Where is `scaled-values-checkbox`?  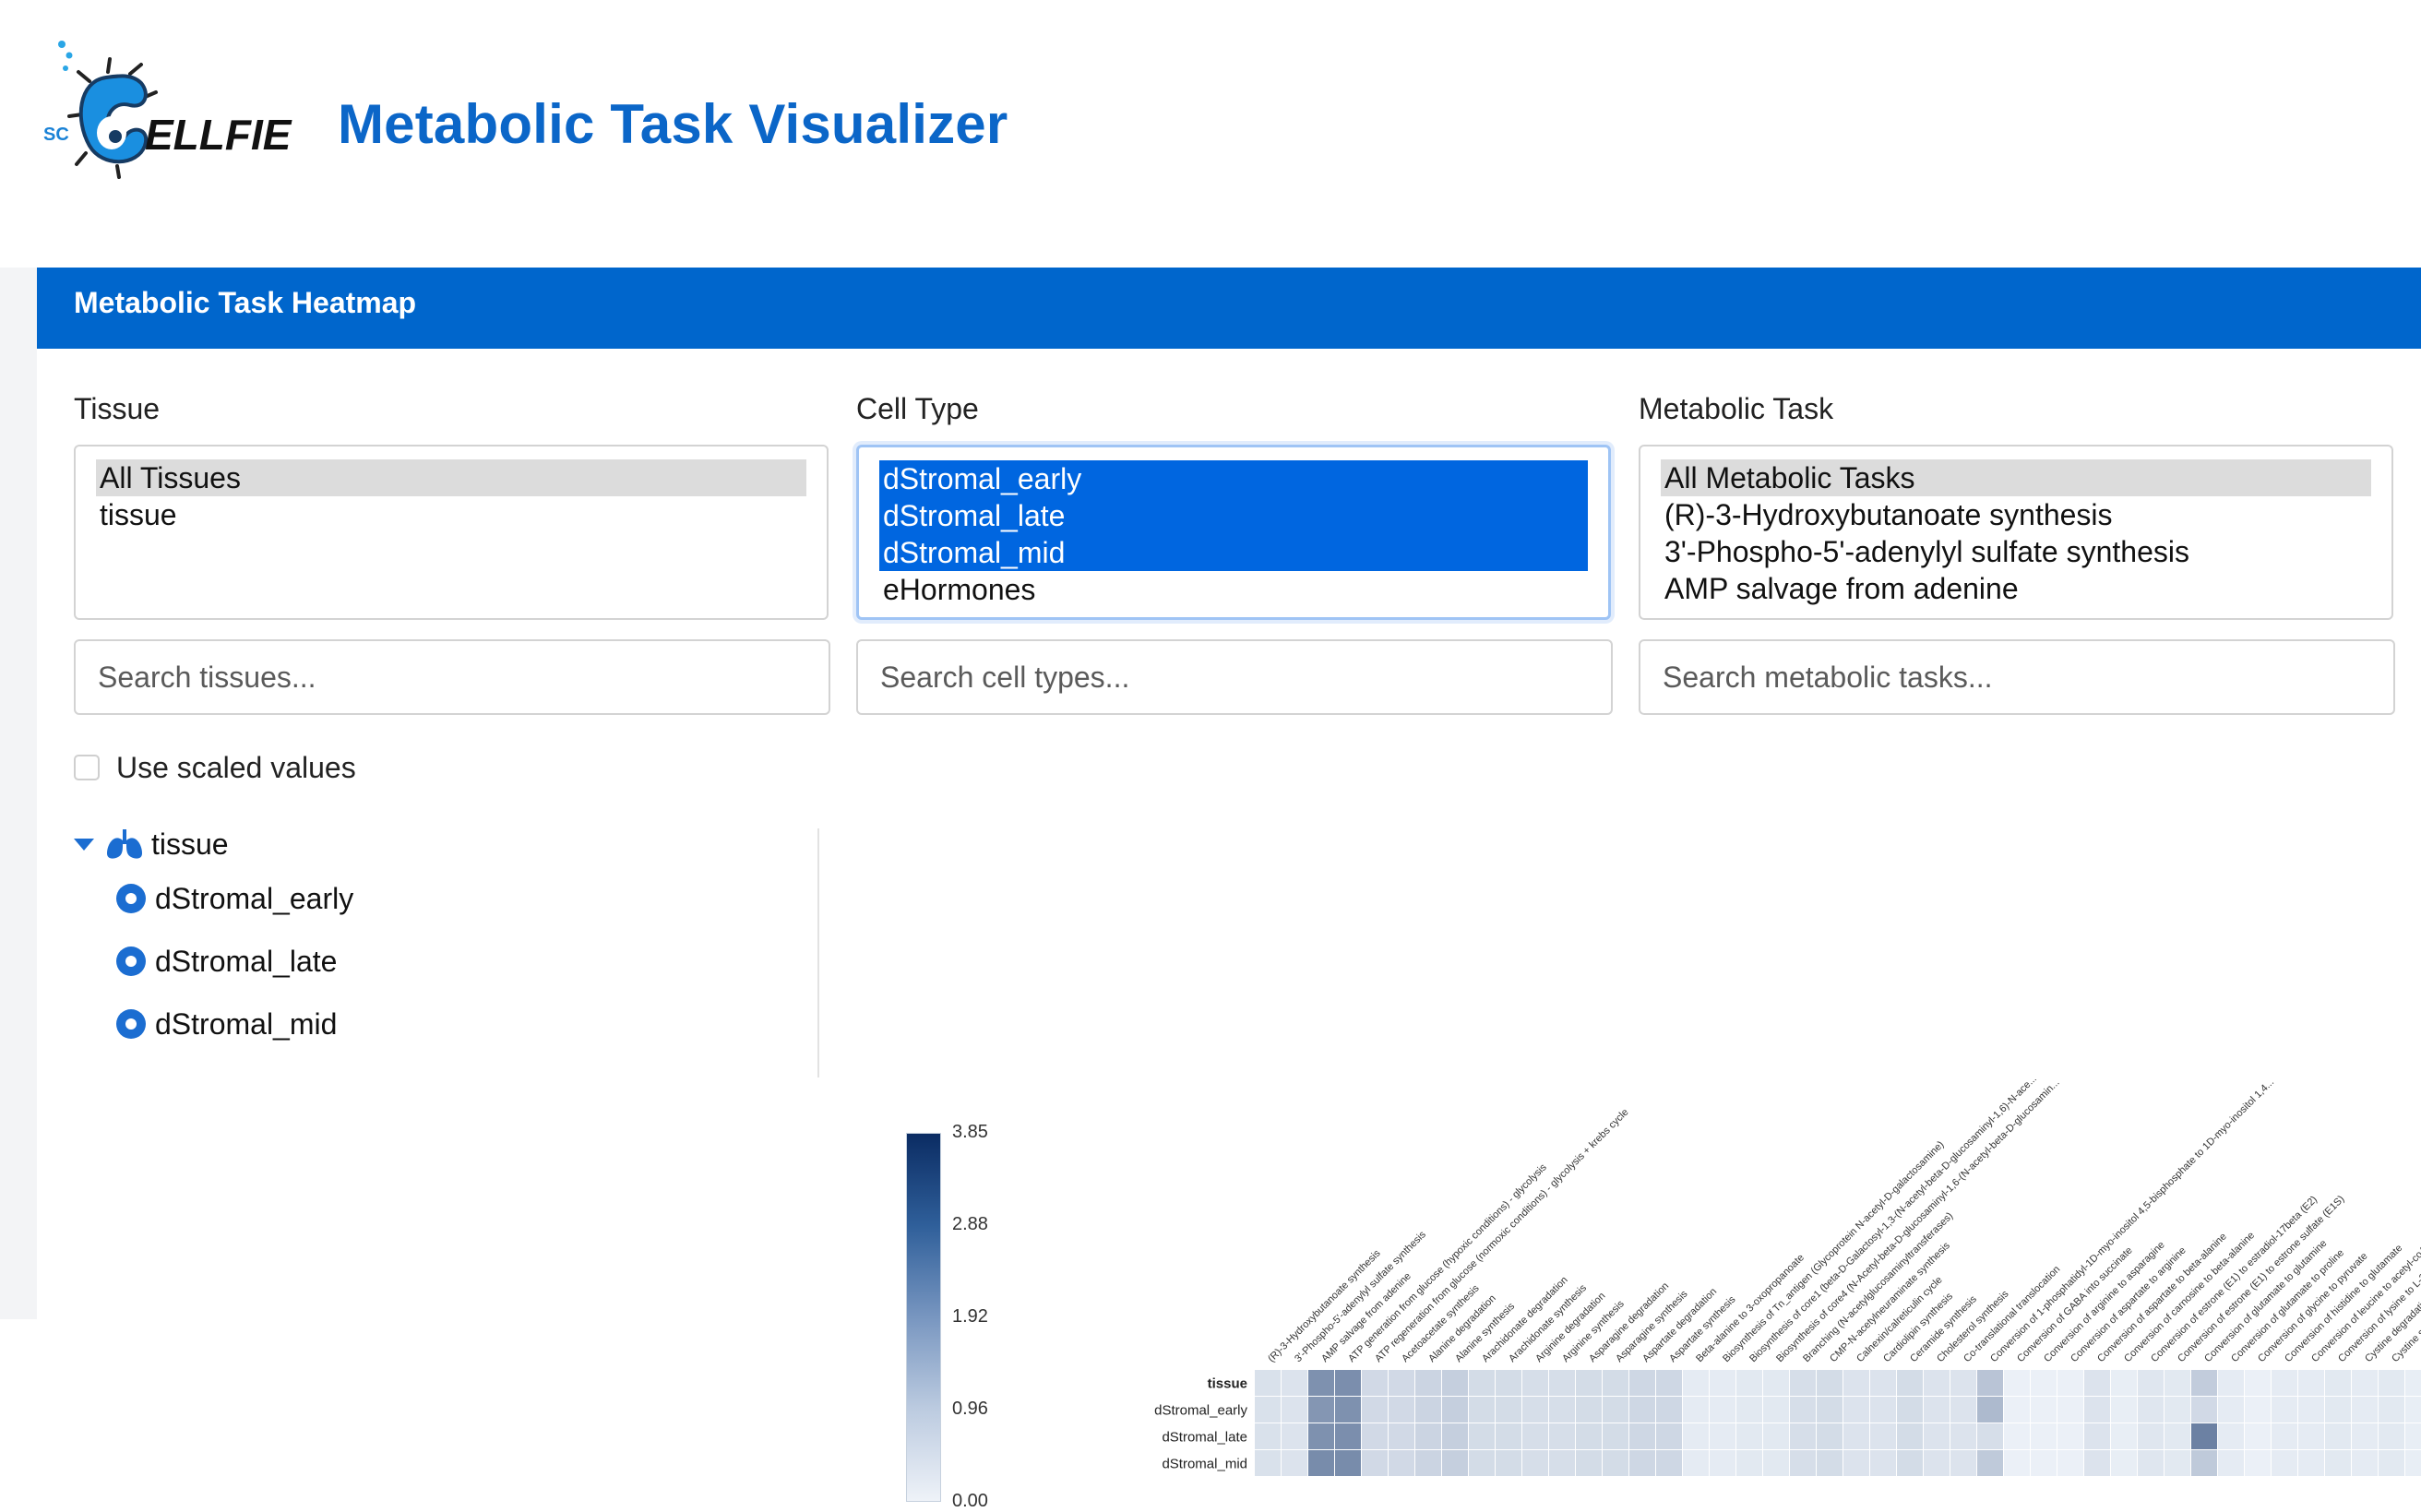 scaled-values-checkbox is located at coordinates (87, 767).